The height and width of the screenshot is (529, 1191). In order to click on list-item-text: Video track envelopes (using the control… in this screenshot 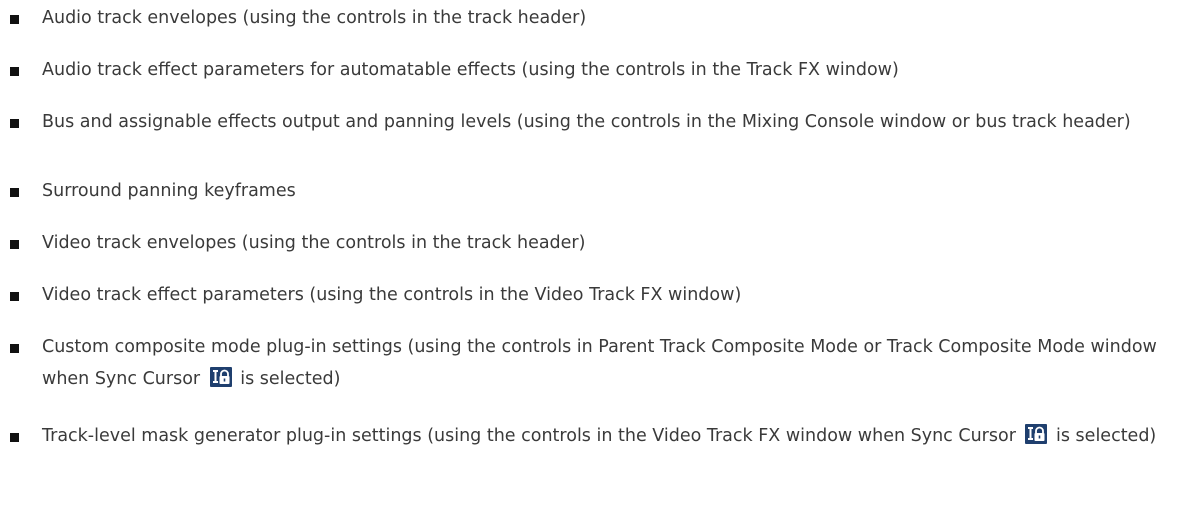, I will do `click(314, 243)`.